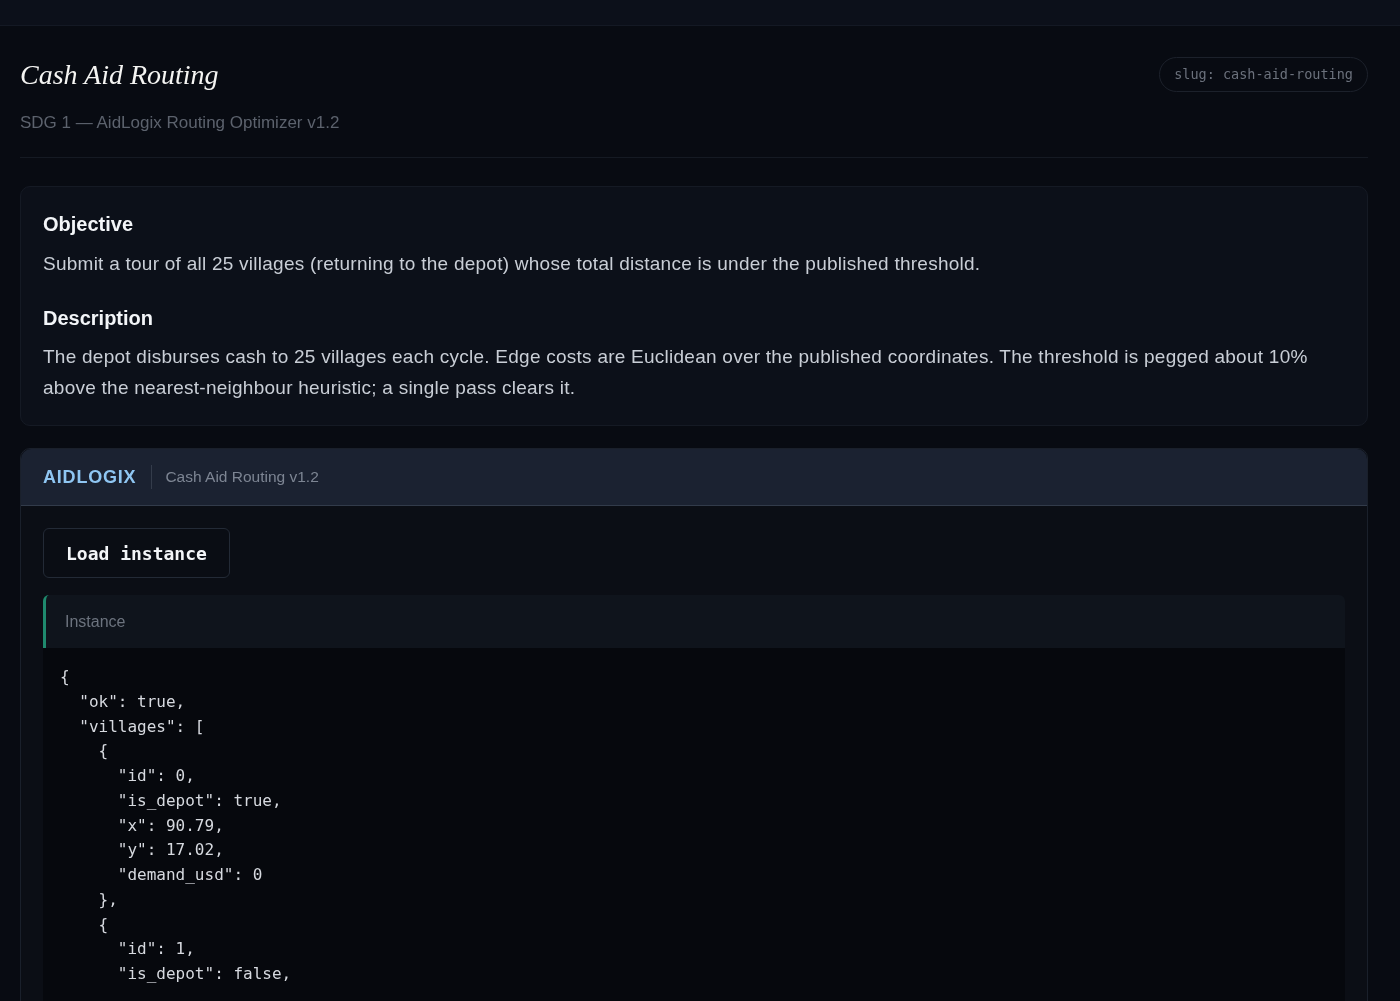 The width and height of the screenshot is (1400, 1001). I want to click on brand-label: AIDLOGIX, so click(90, 477).